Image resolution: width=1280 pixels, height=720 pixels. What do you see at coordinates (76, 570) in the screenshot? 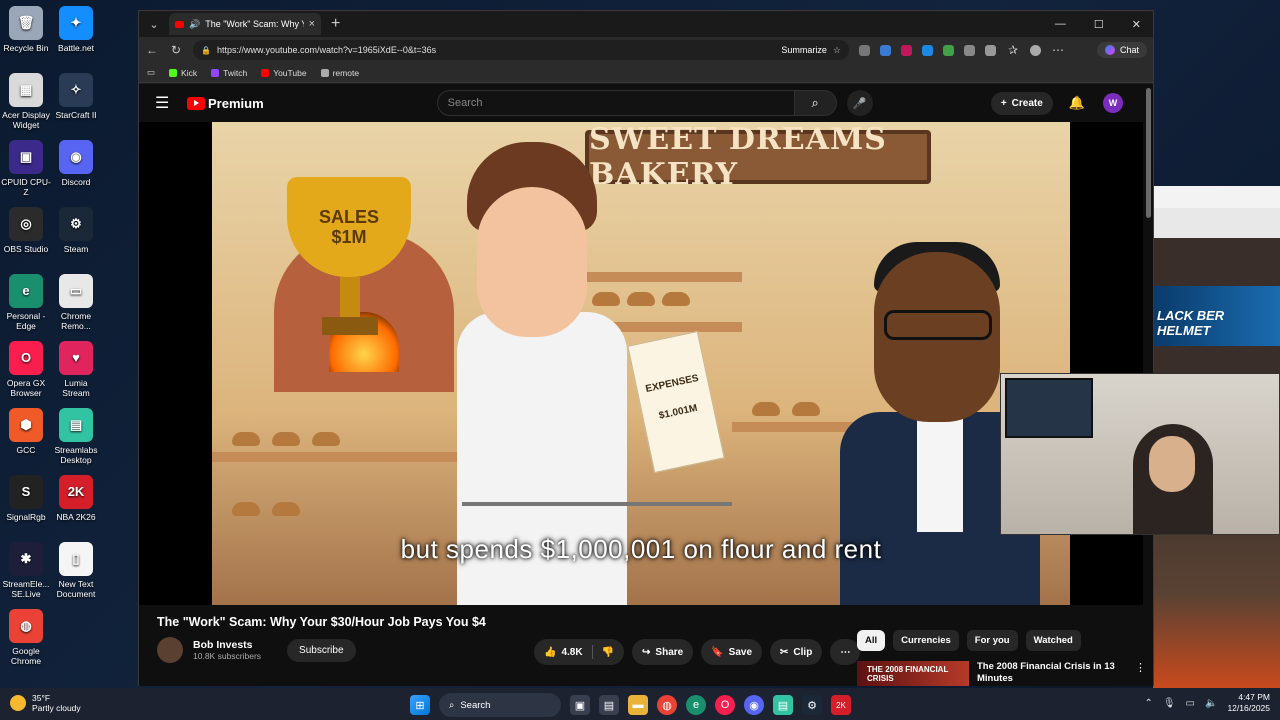
I see `desktop-icon: ▯ New Text Document` at bounding box center [76, 570].